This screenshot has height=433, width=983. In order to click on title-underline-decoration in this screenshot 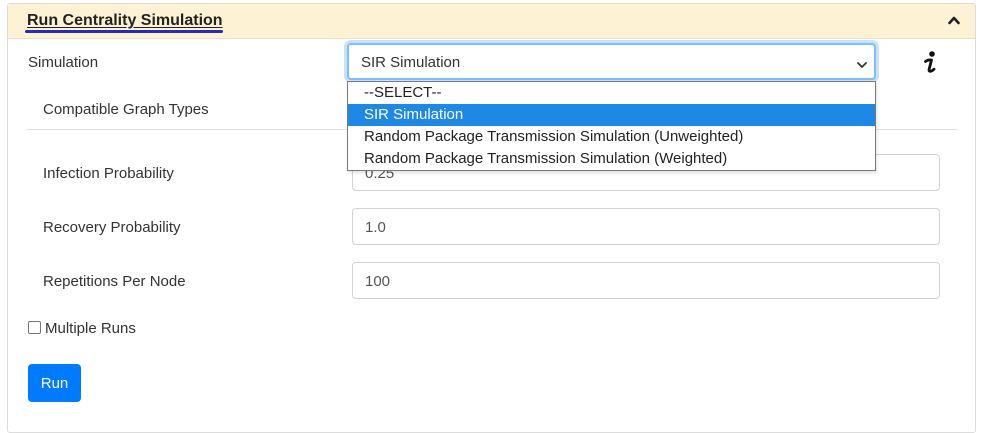, I will do `click(124, 31)`.